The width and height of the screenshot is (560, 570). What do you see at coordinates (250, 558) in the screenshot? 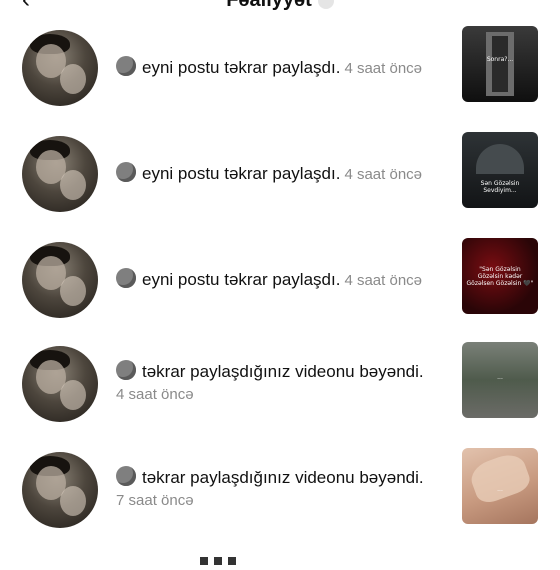
I see `partial-bottom-content` at bounding box center [250, 558].